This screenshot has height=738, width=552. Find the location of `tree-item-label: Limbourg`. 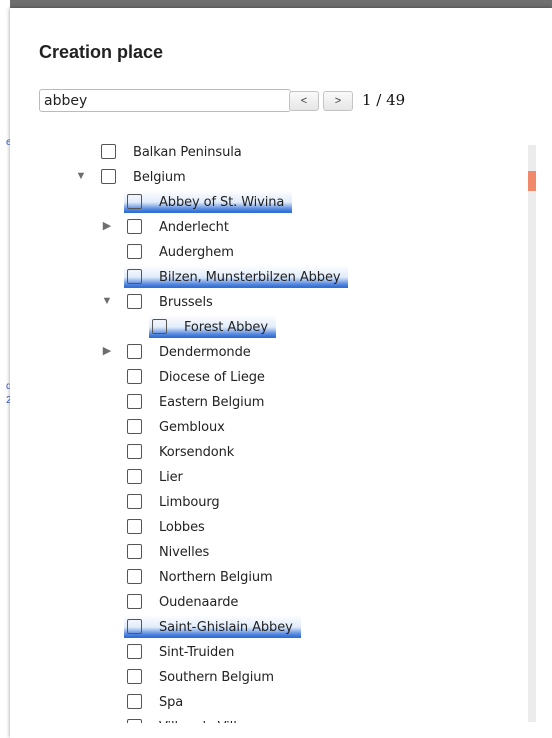

tree-item-label: Limbourg is located at coordinates (189, 502).